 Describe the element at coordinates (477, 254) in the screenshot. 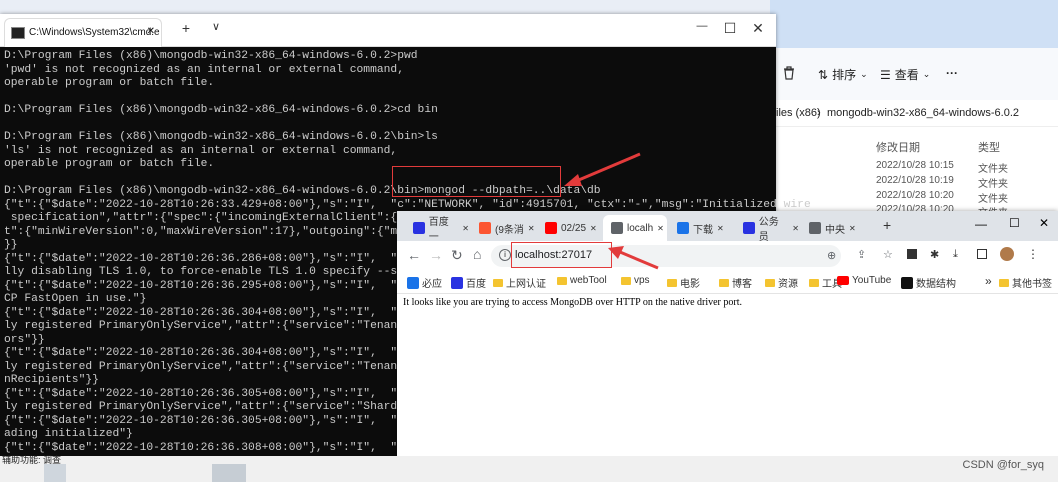

I see `home-icon: ⌂` at that location.